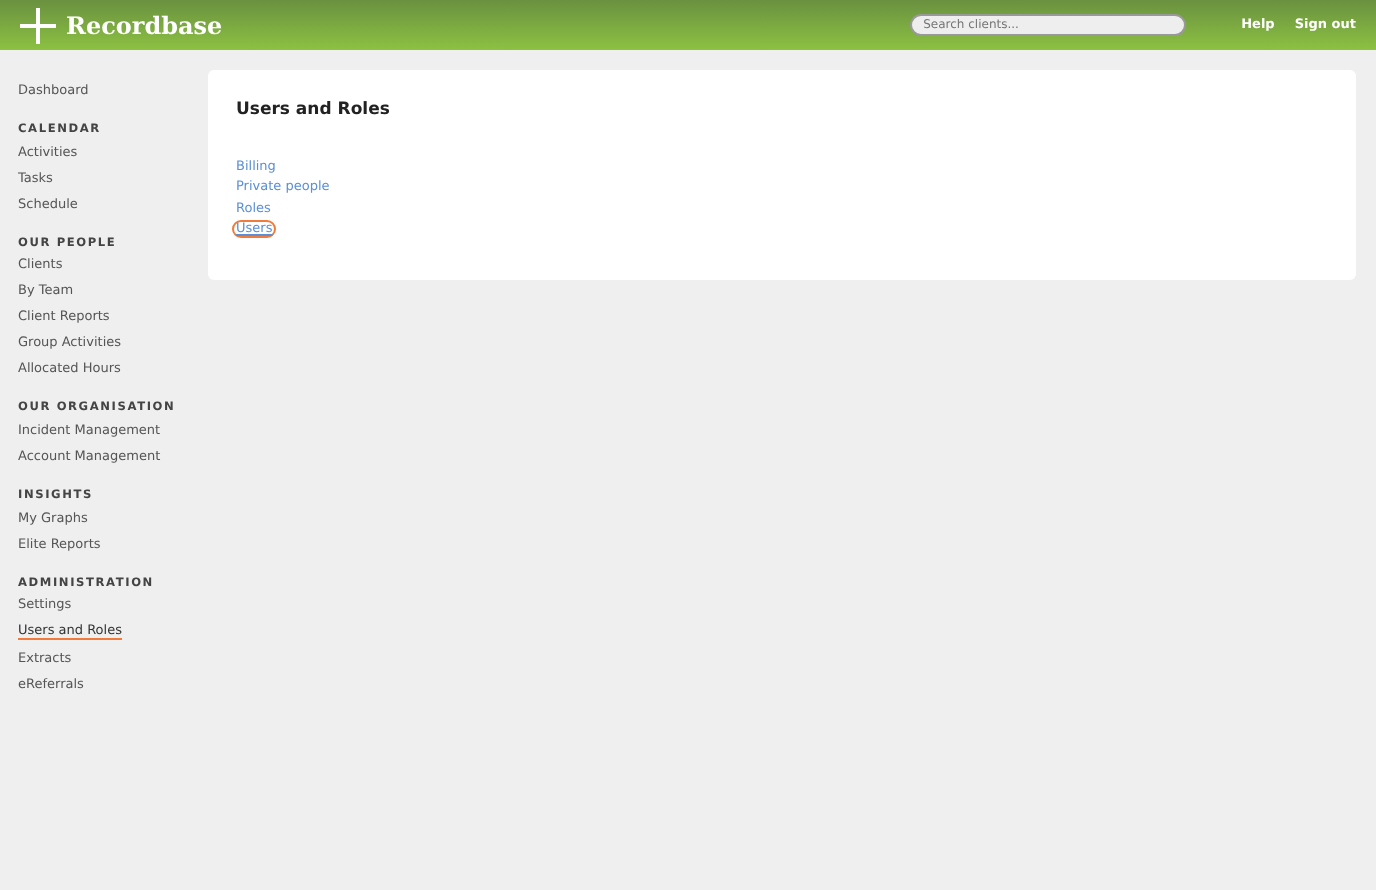  I want to click on brand-name: Recordbase, so click(144, 26).